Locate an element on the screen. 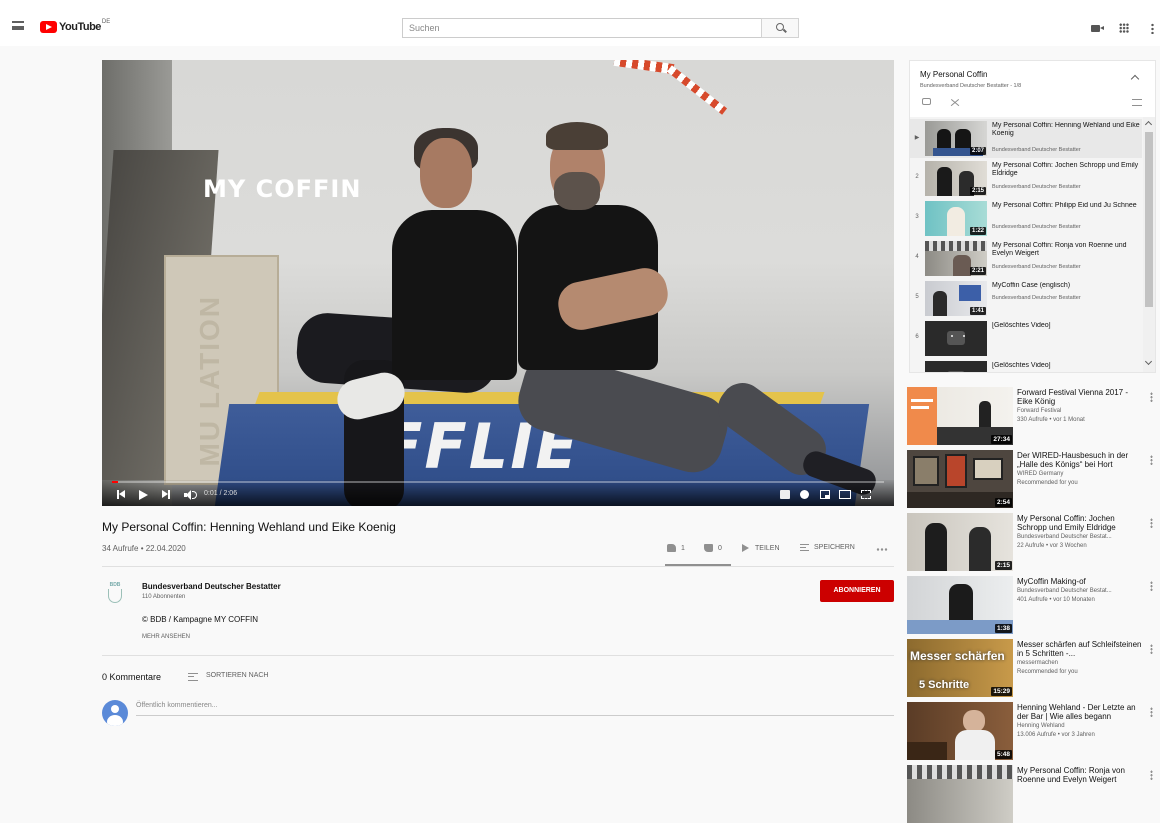 The width and height of the screenshot is (1160, 823). more-actions-icon is located at coordinates (882, 549).